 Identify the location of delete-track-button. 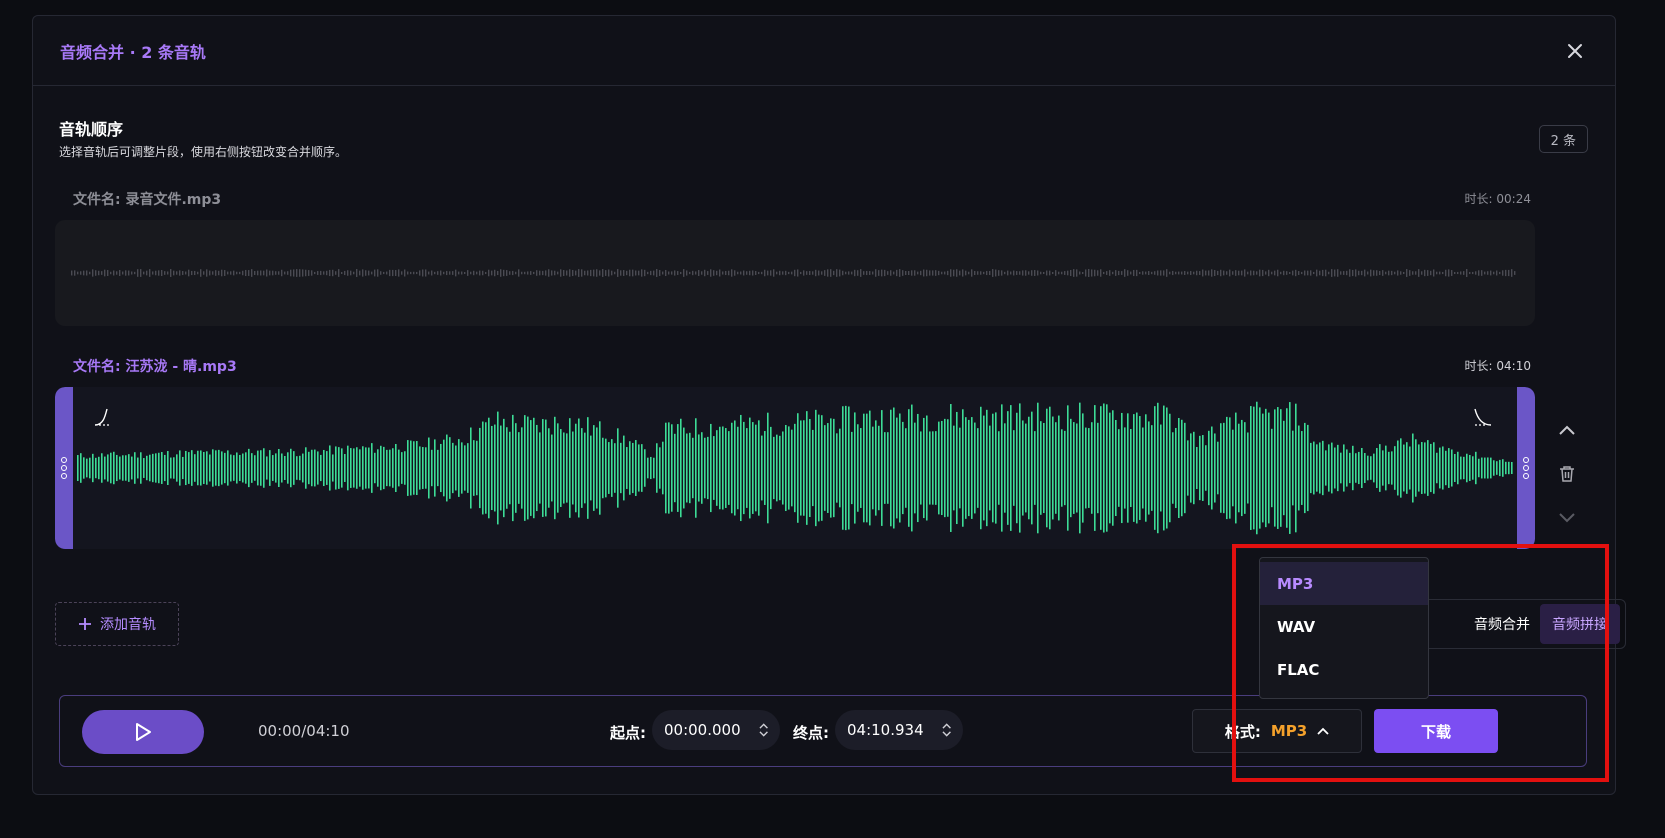
(1567, 474).